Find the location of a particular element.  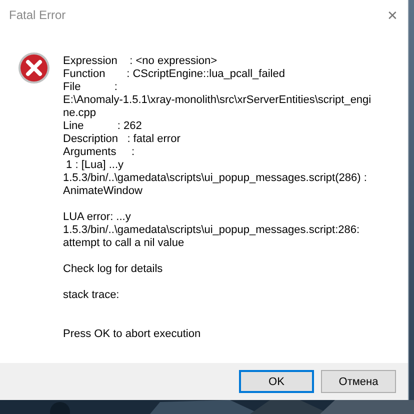

message-line: File : is located at coordinates (90, 87).